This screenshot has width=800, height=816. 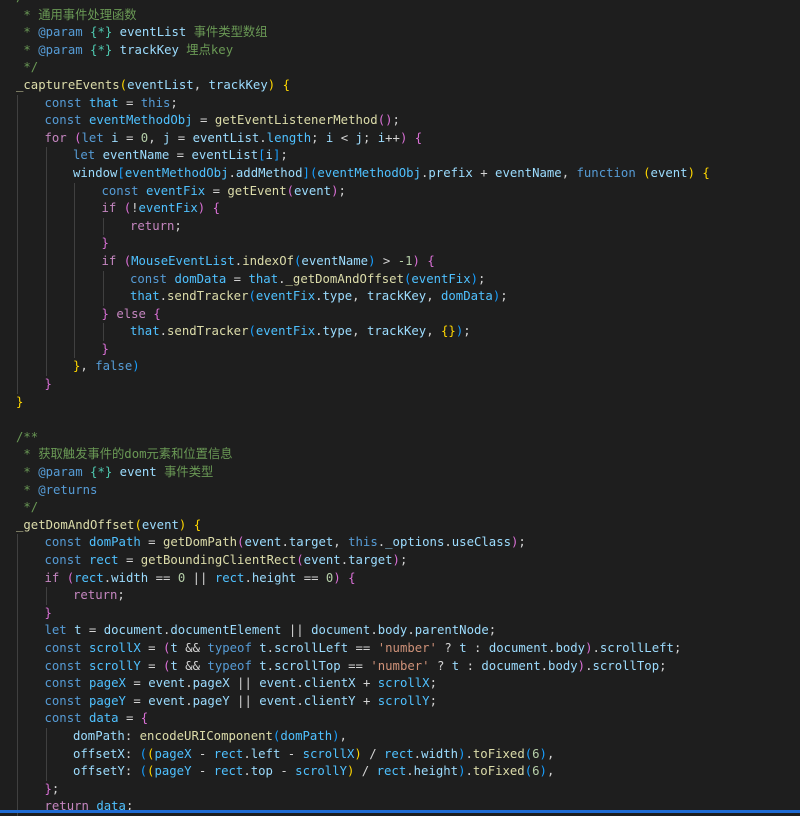 What do you see at coordinates (200, 577) in the screenshot?
I see `code-token: ||` at bounding box center [200, 577].